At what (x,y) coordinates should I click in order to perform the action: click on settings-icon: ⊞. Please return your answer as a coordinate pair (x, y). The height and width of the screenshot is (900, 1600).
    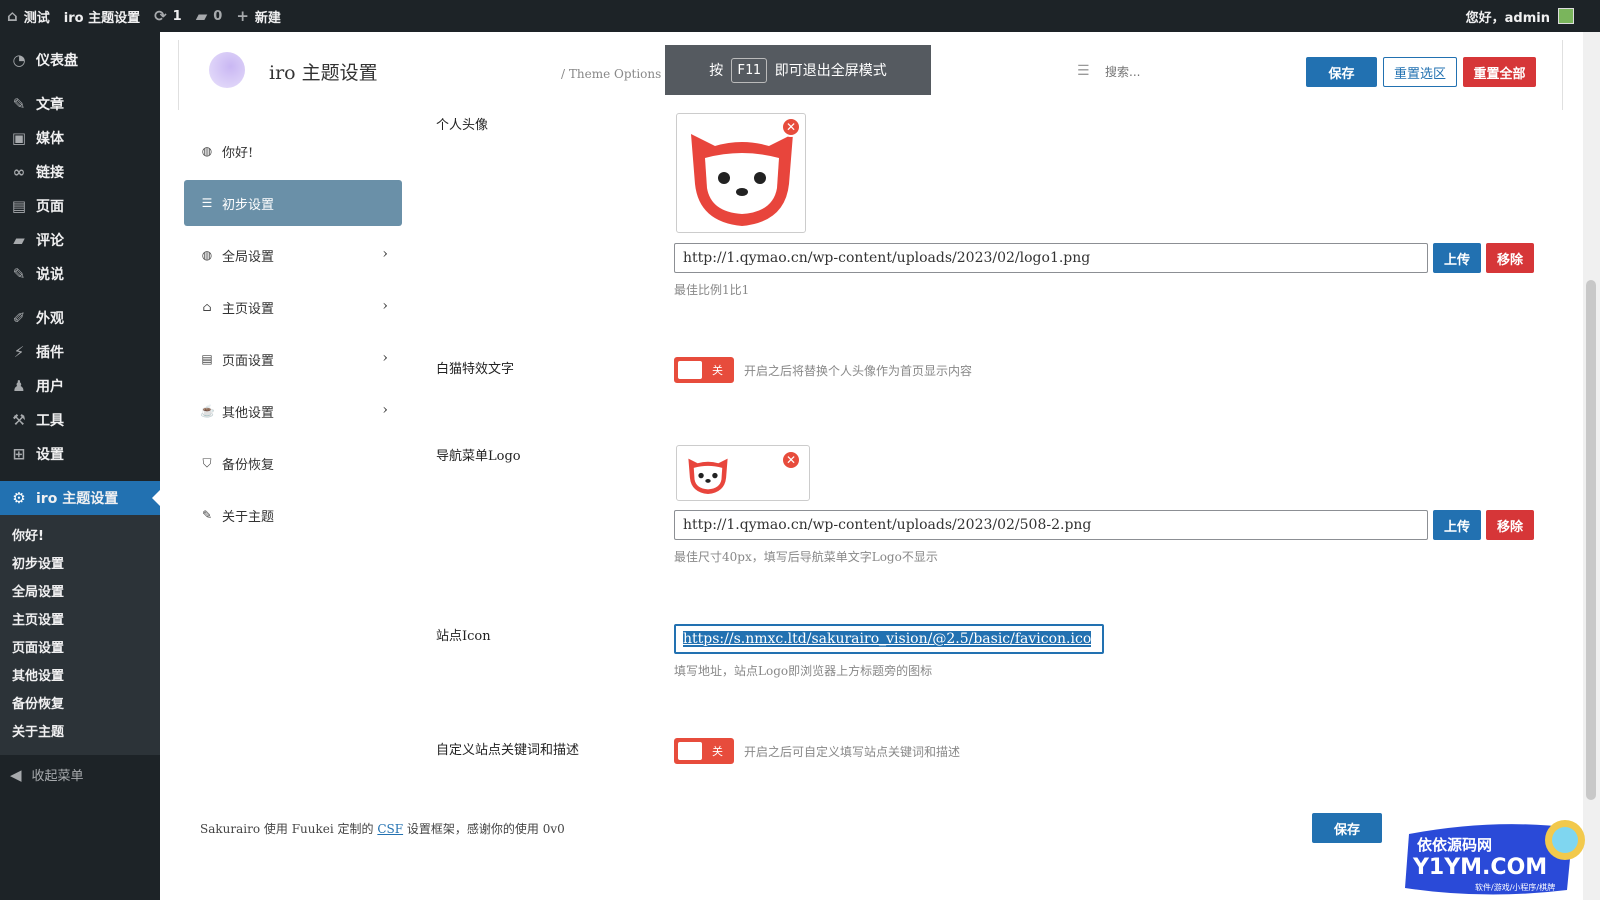
    Looking at the image, I should click on (19, 454).